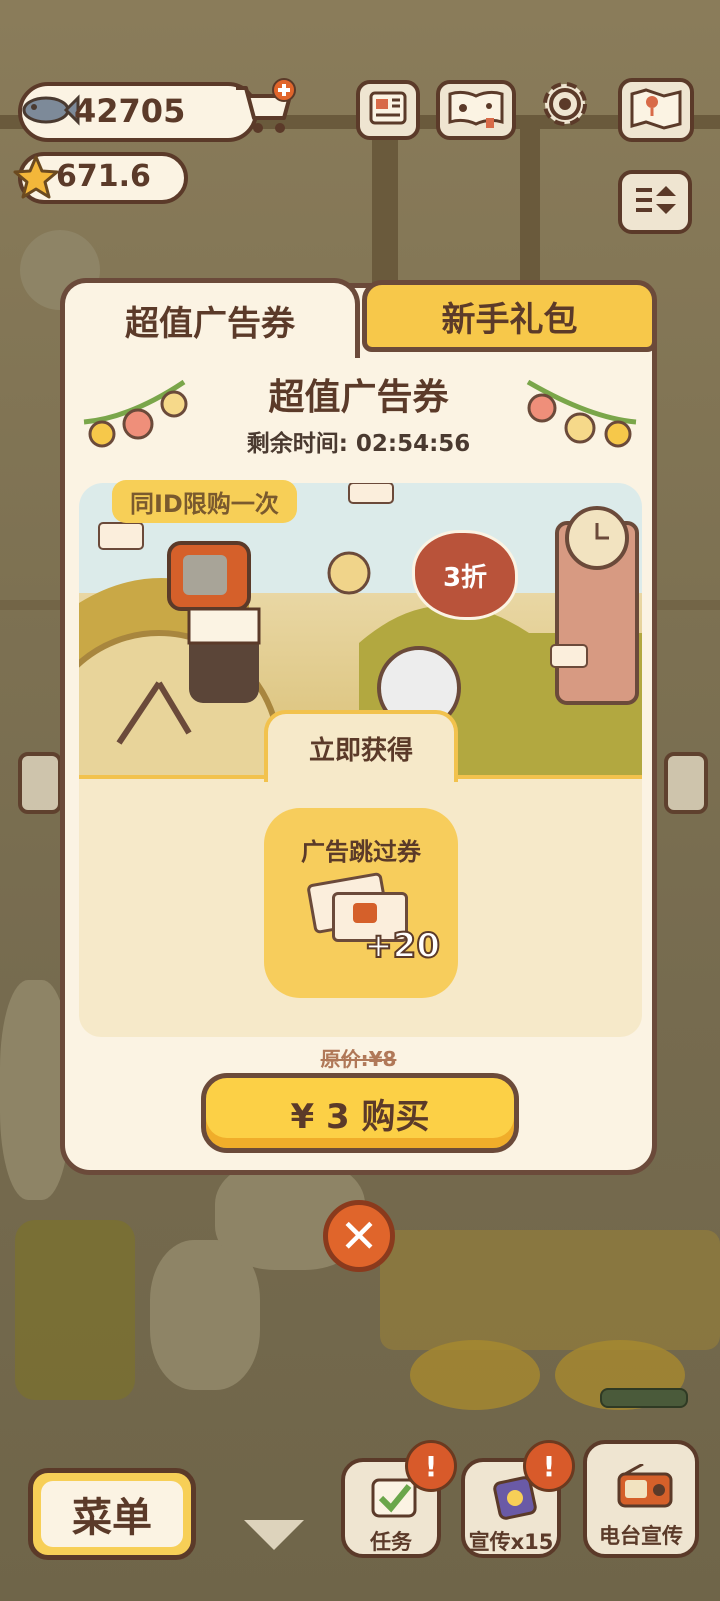 This screenshot has height=1601, width=720. I want to click on original-price: 原价:¥8, so click(358, 1059).